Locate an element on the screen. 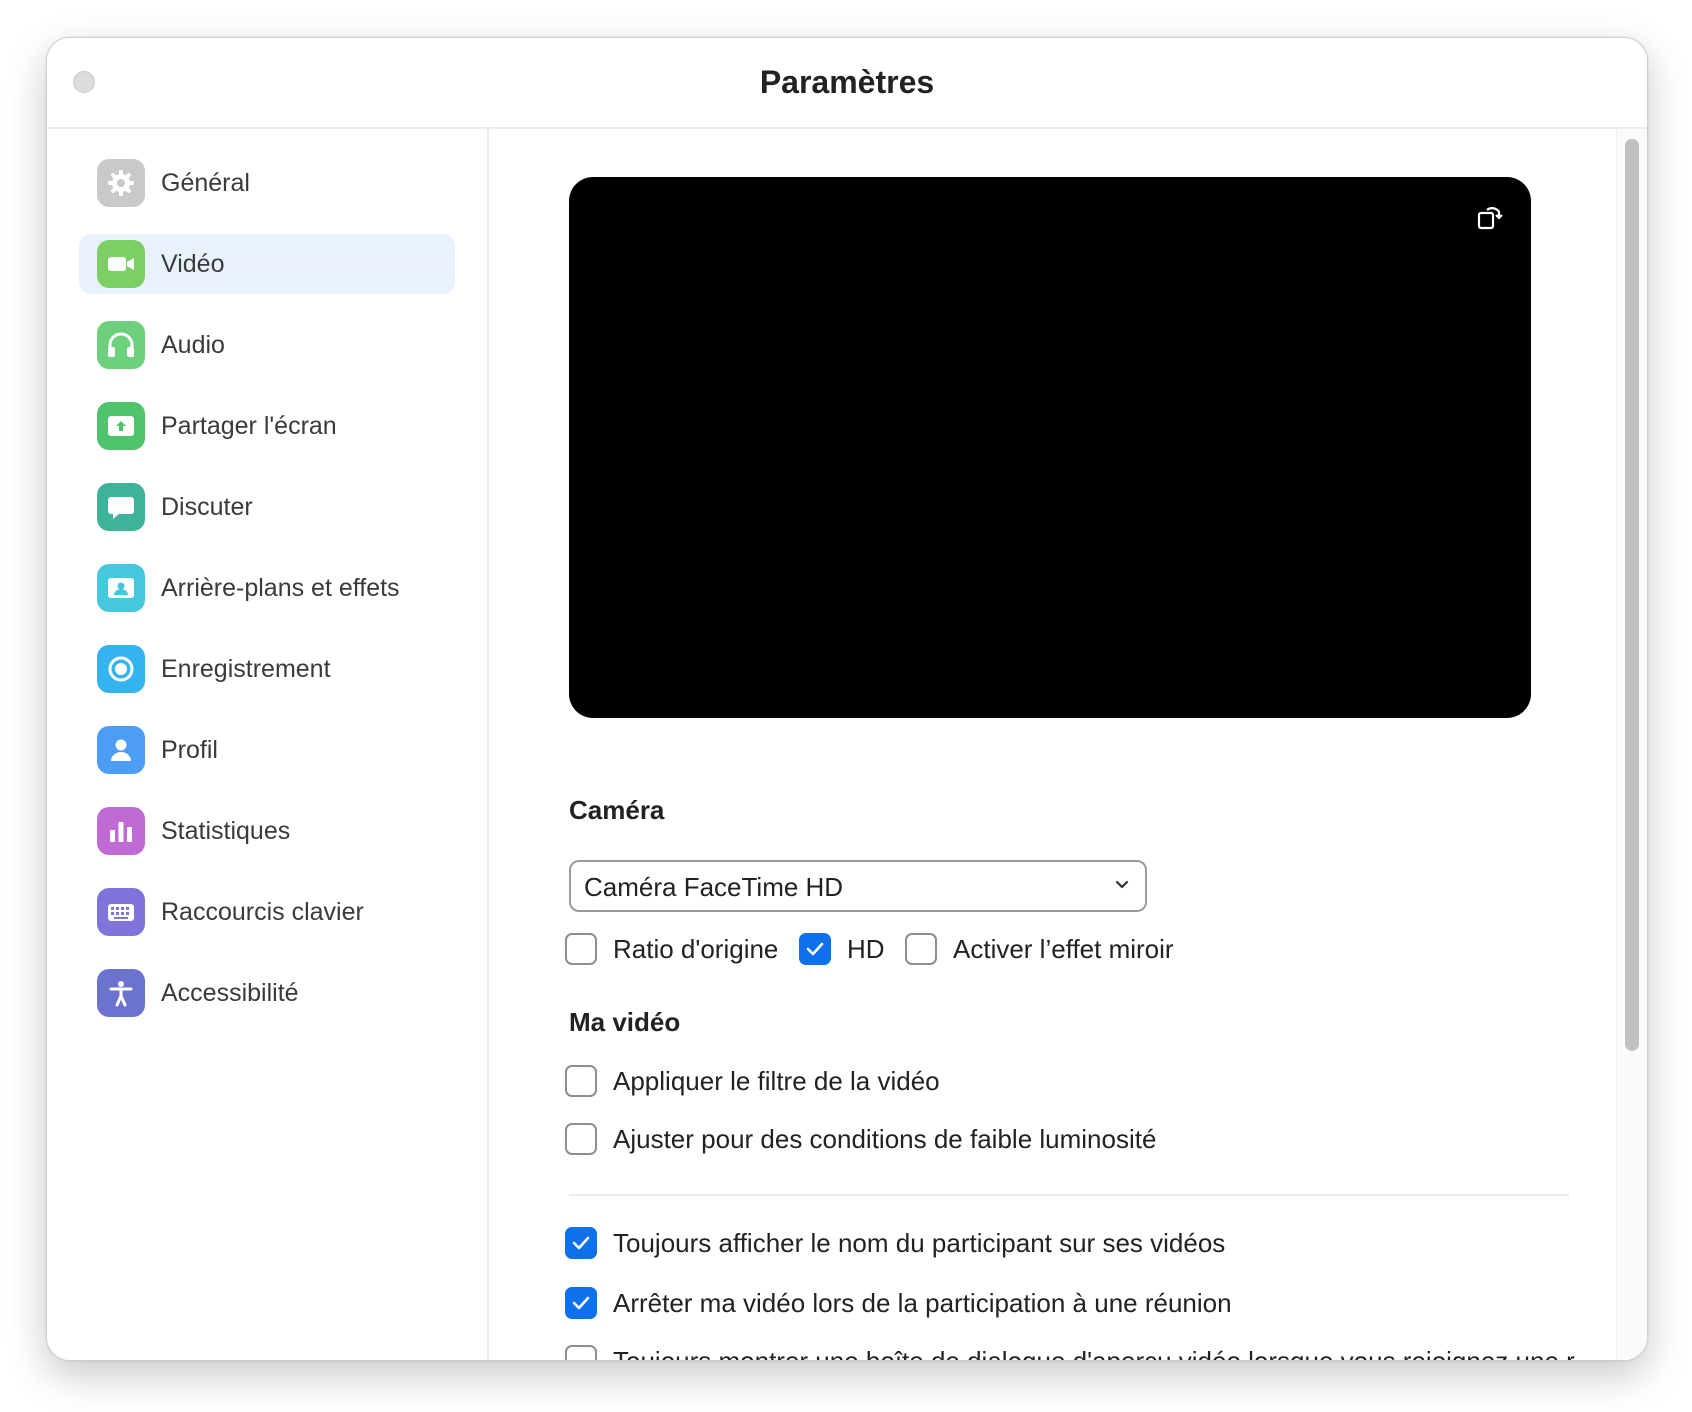 The height and width of the screenshot is (1412, 1692). sidebar-item-recording: Enregistrement is located at coordinates (267, 669).